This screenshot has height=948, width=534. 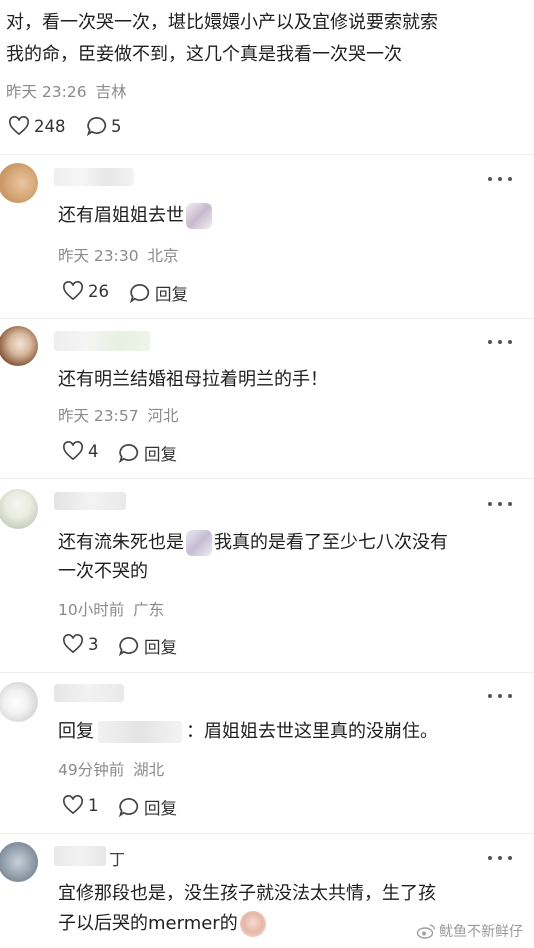 I want to click on comment-text-line-2: 一次不哭的, so click(x=103, y=571).